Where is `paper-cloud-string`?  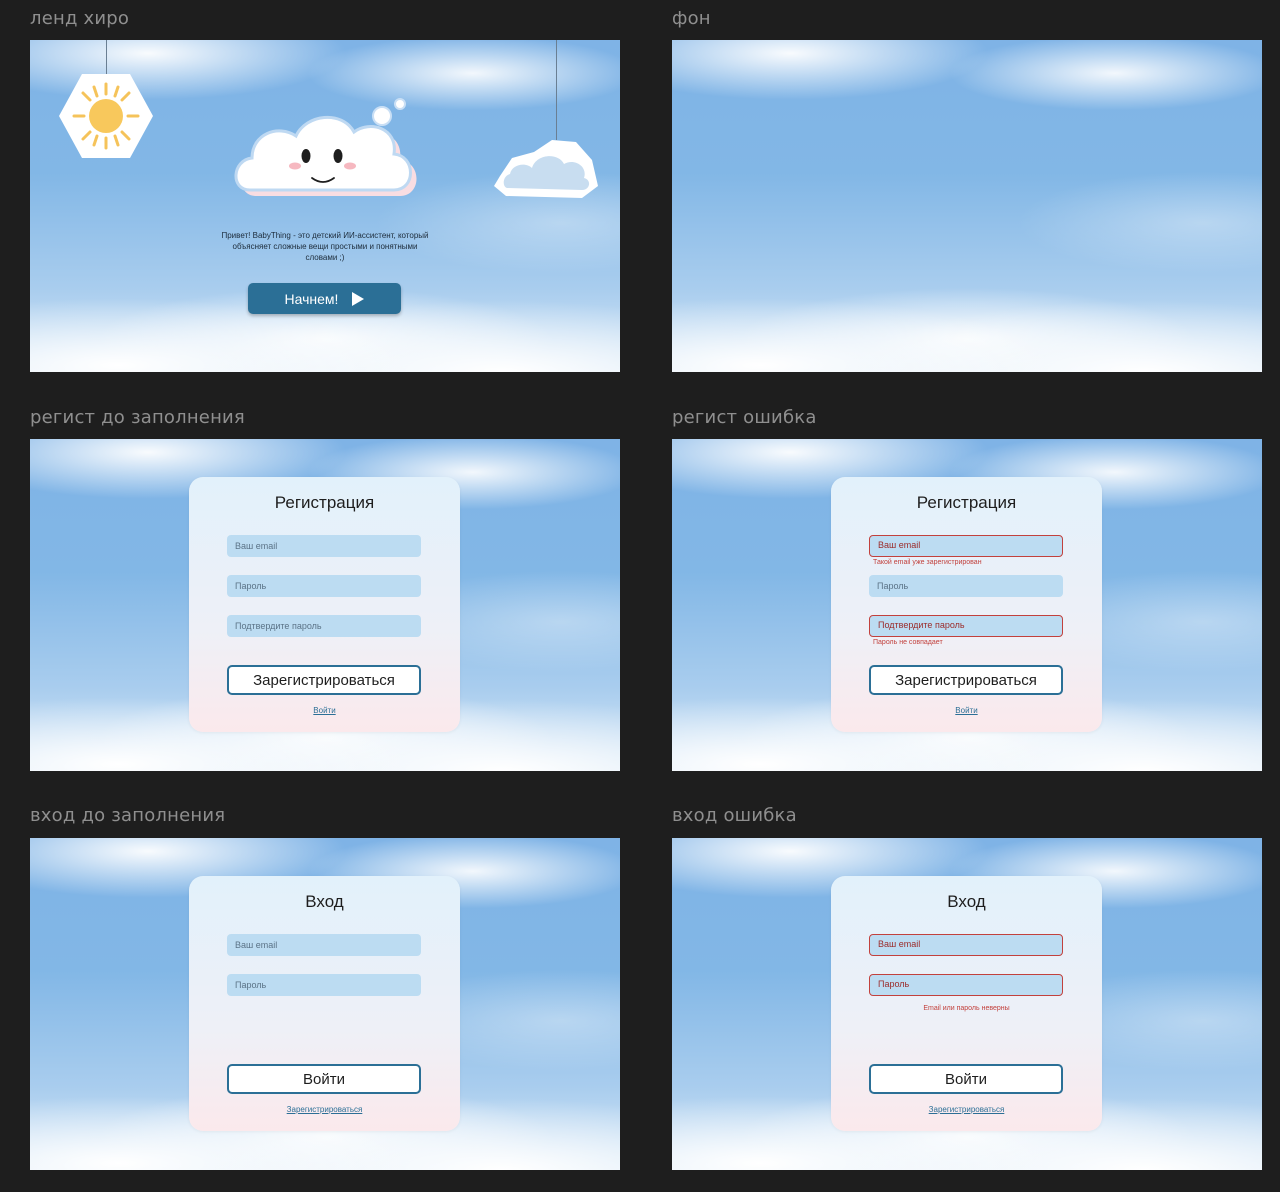
paper-cloud-string is located at coordinates (556, 90).